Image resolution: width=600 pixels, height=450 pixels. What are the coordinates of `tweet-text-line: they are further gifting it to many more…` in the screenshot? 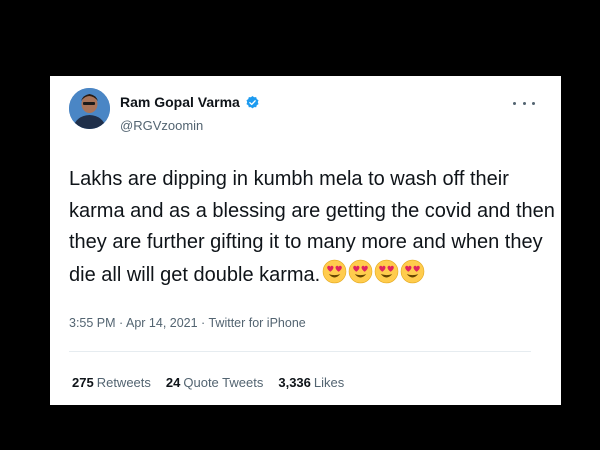 It's located at (306, 242).